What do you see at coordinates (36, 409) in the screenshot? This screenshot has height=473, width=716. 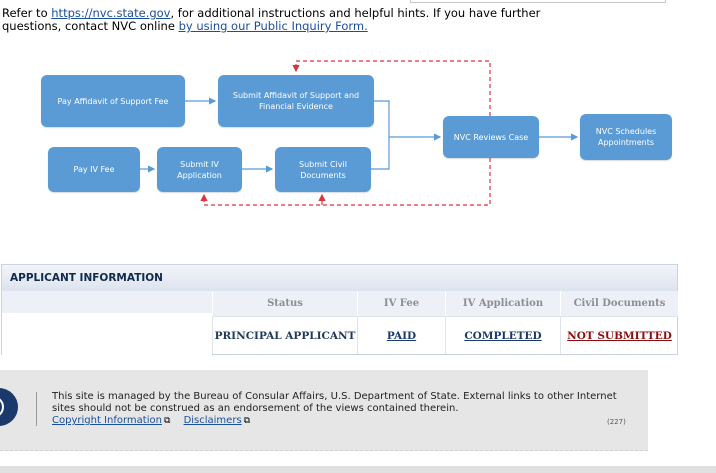 I see `footer-divider` at bounding box center [36, 409].